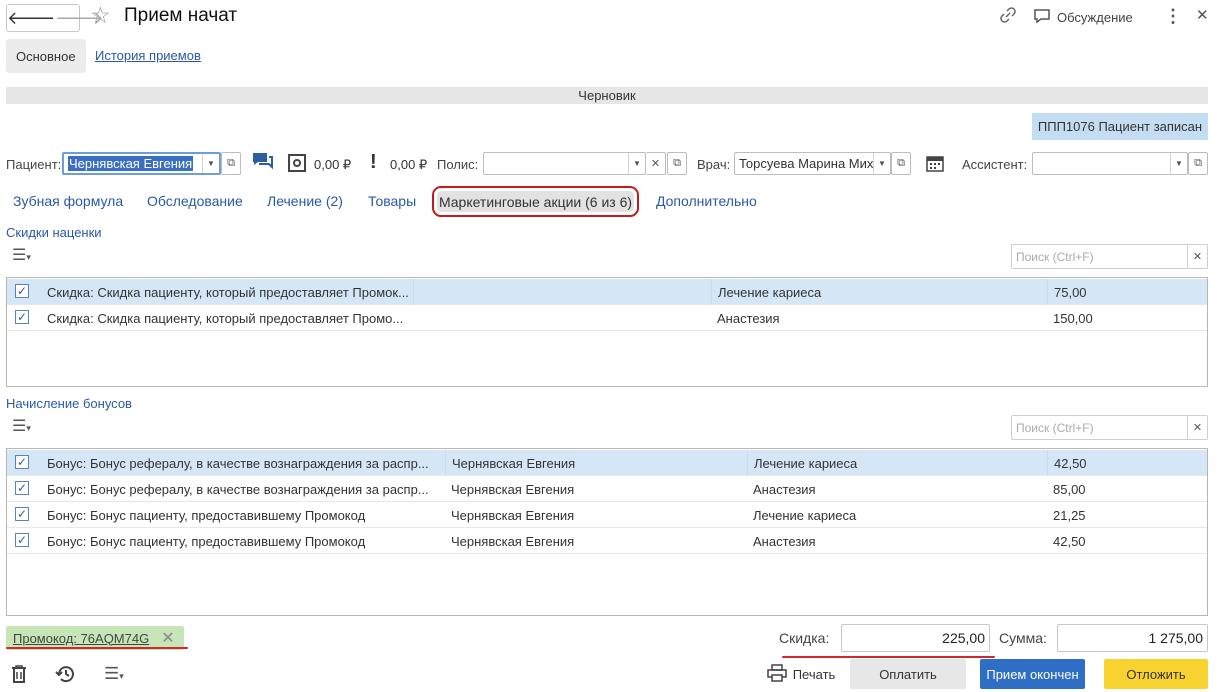 Image resolution: width=1226 pixels, height=692 pixels. What do you see at coordinates (65, 676) in the screenshot?
I see `history-icon` at bounding box center [65, 676].